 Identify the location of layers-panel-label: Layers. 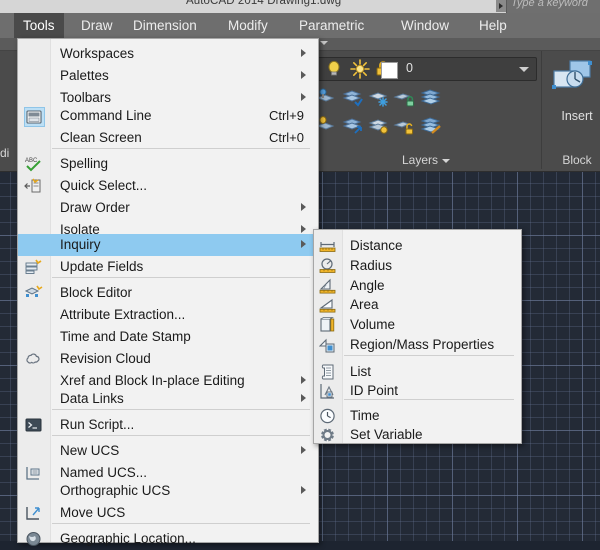
(426, 160).